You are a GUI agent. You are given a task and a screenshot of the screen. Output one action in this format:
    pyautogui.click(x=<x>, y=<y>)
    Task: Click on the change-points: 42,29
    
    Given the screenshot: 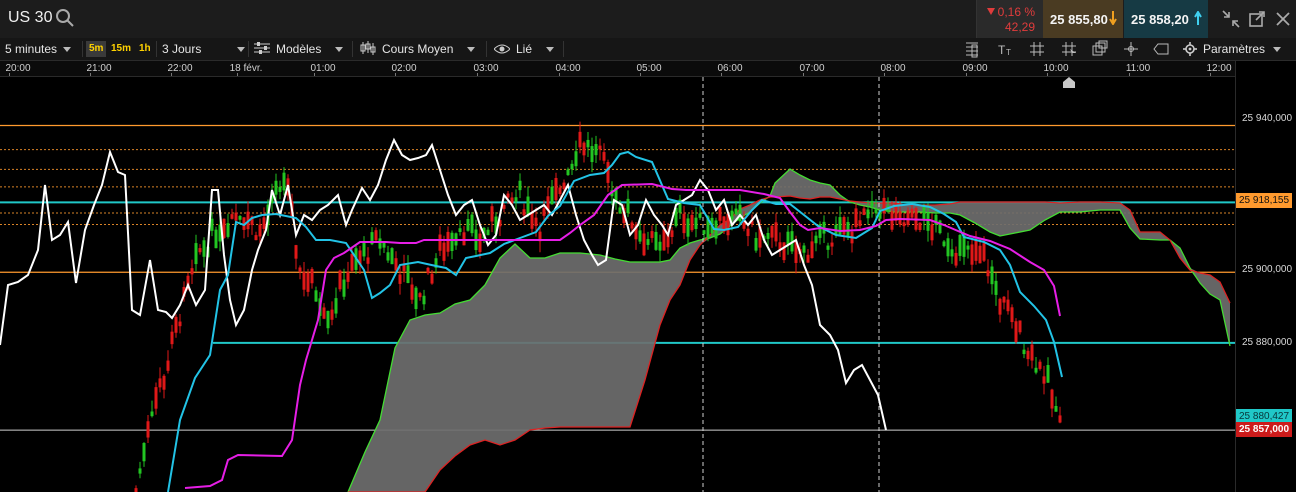 What is the action you would take?
    pyautogui.click(x=1019, y=27)
    